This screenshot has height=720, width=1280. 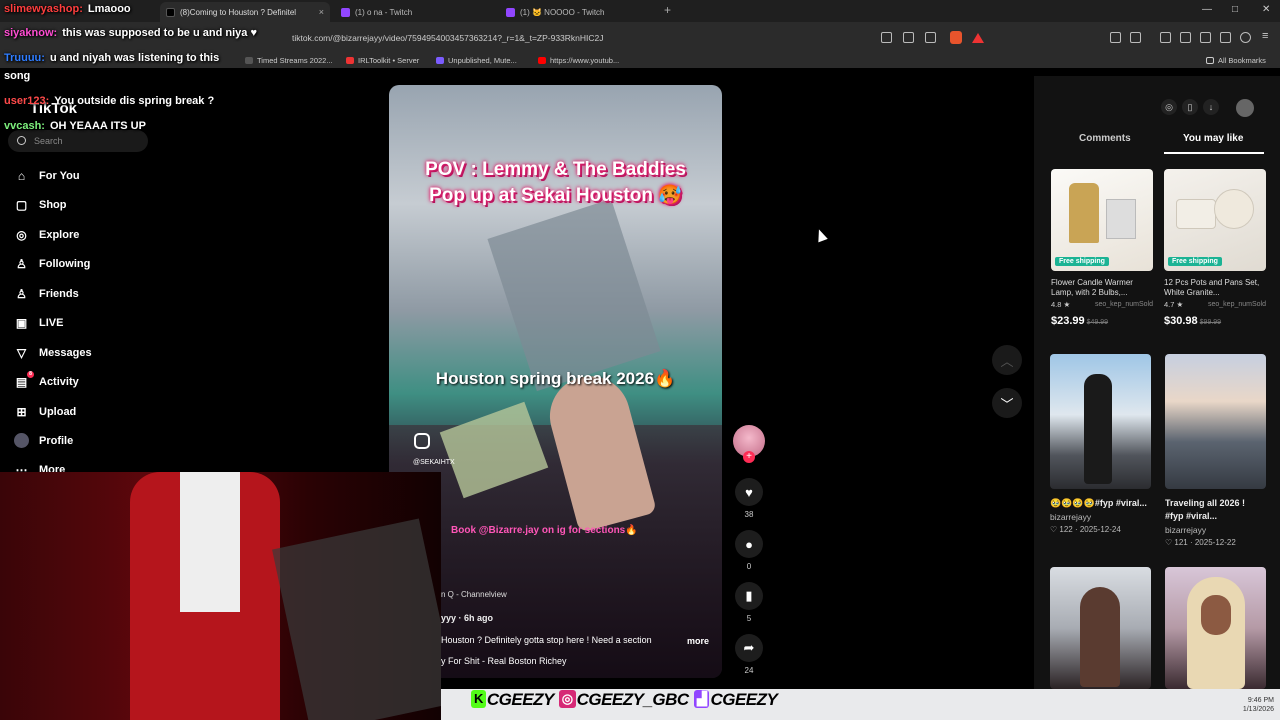 I want to click on nav-for-you: ⌂ For You, so click(x=47, y=175).